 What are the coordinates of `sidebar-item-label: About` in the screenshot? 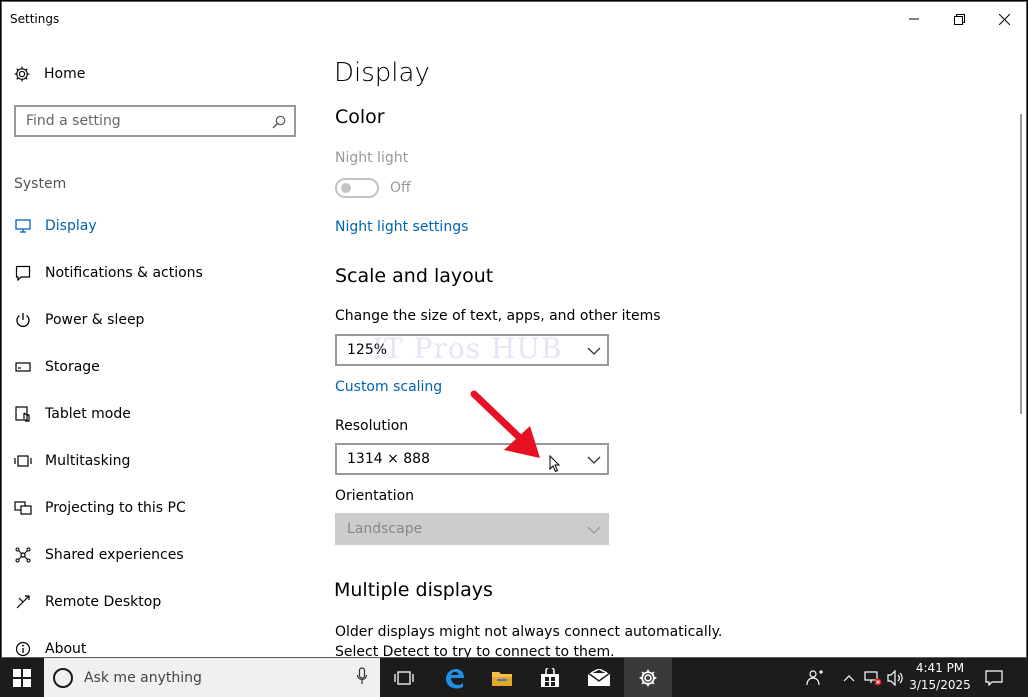 It's located at (66, 648).